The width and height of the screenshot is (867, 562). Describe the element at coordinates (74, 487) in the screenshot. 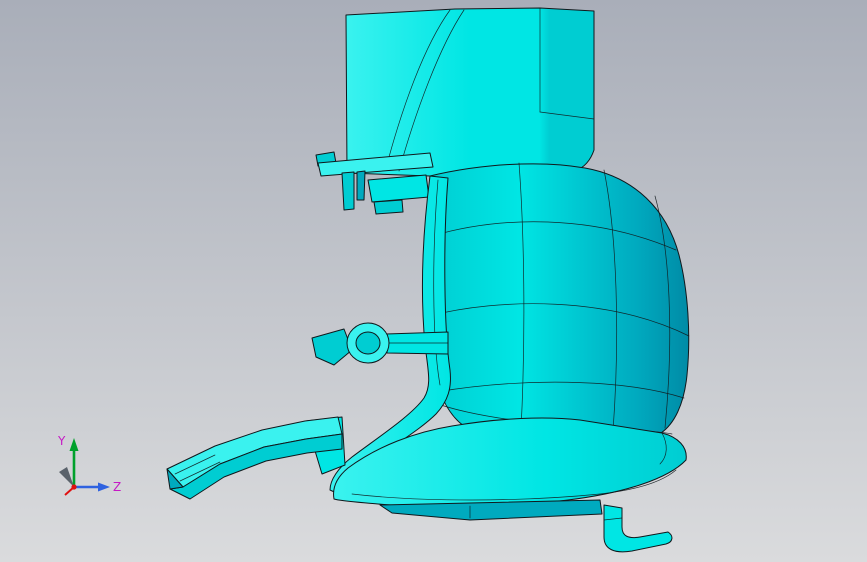

I see `x-axis-dot` at that location.